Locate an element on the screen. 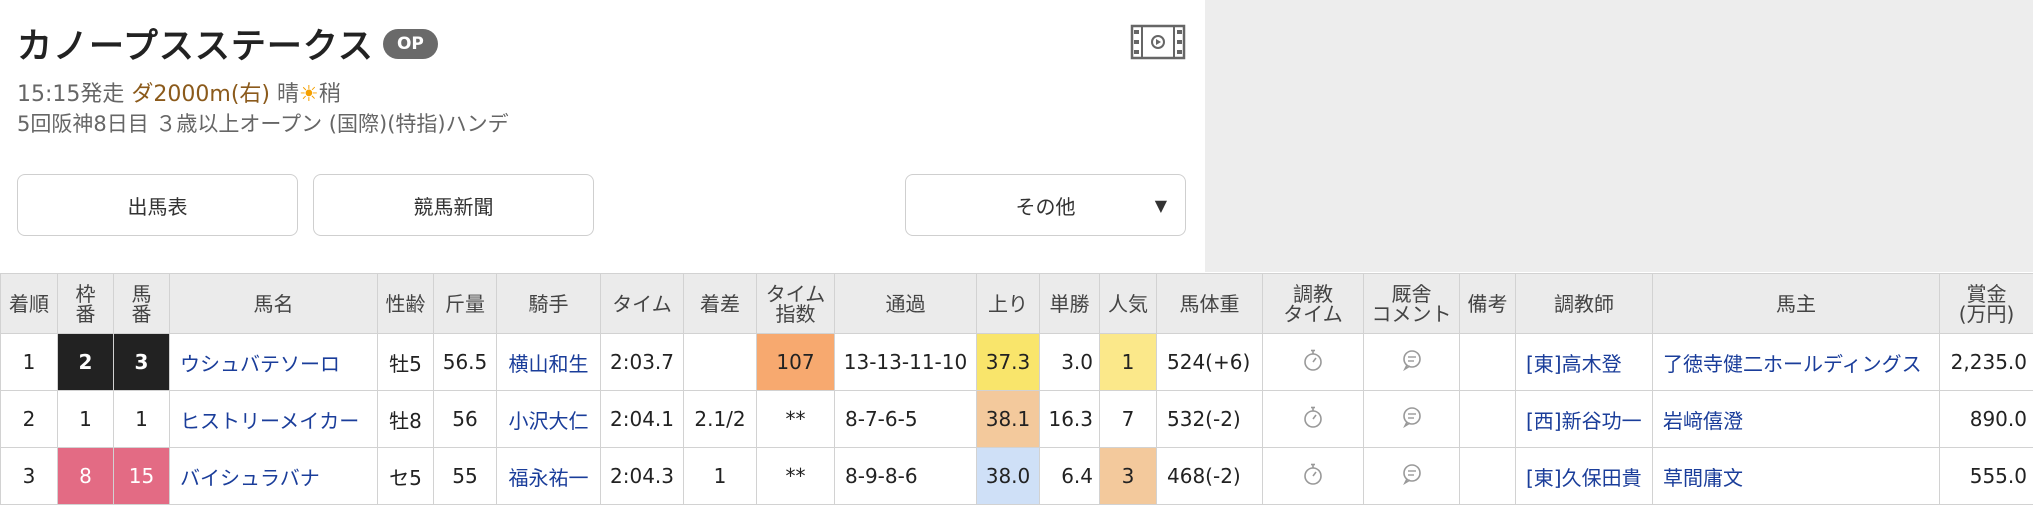 This screenshot has width=2033, height=505. umaban-cell: 3 is located at coordinates (142, 362).